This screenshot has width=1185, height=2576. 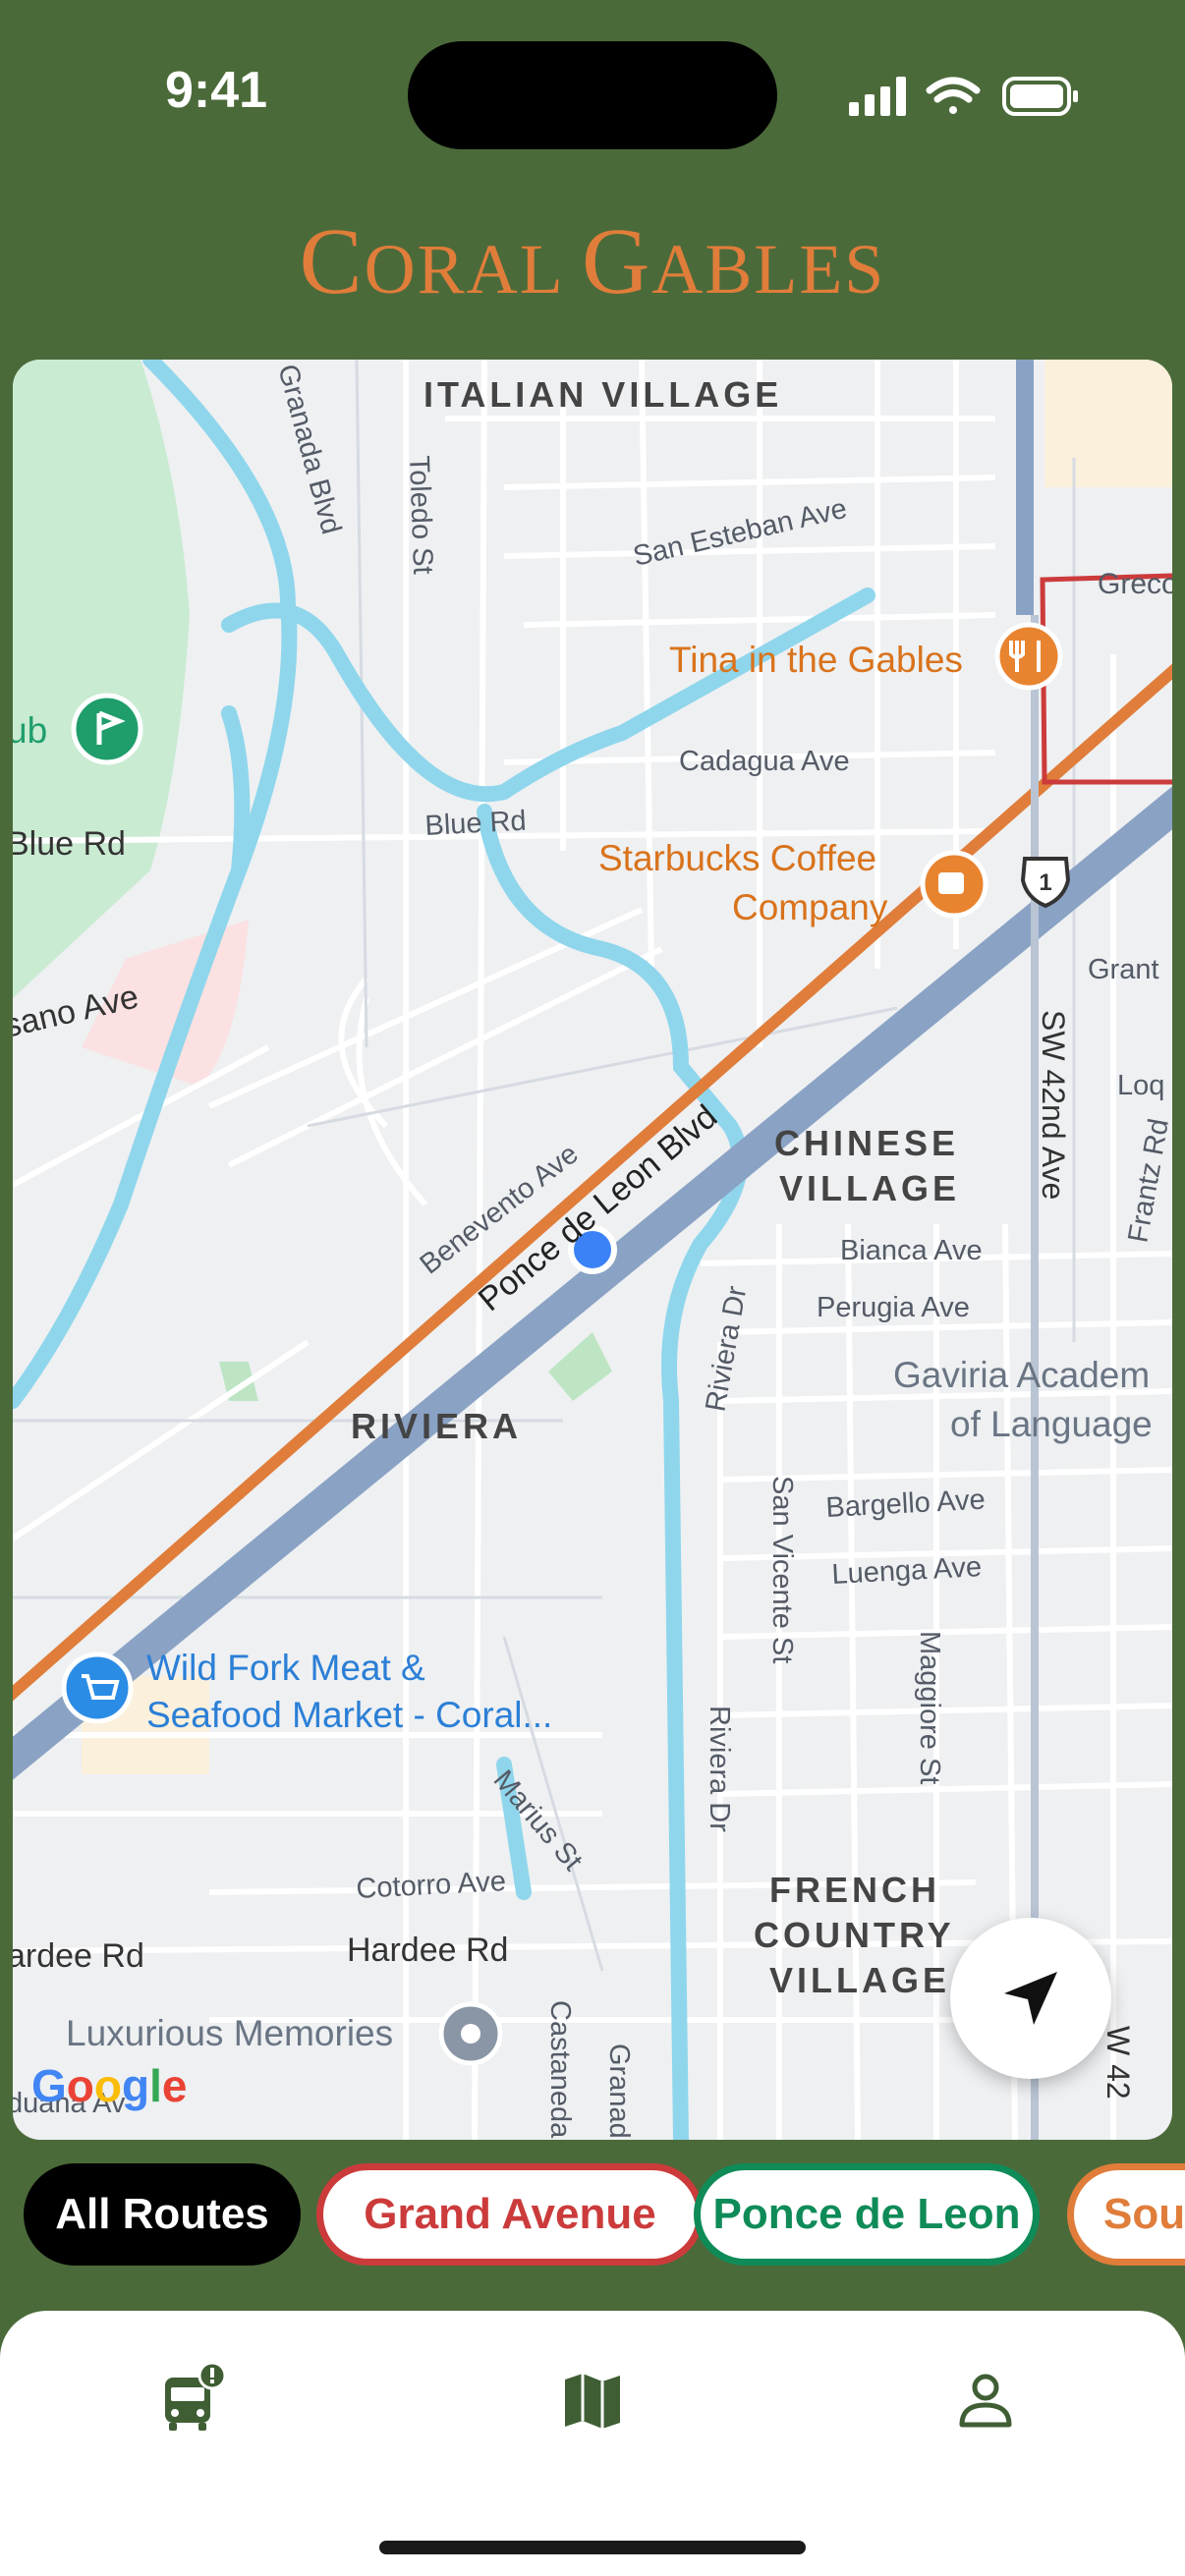 What do you see at coordinates (854, 1935) in the screenshot?
I see `neighborhood-label: COUNTRY` at bounding box center [854, 1935].